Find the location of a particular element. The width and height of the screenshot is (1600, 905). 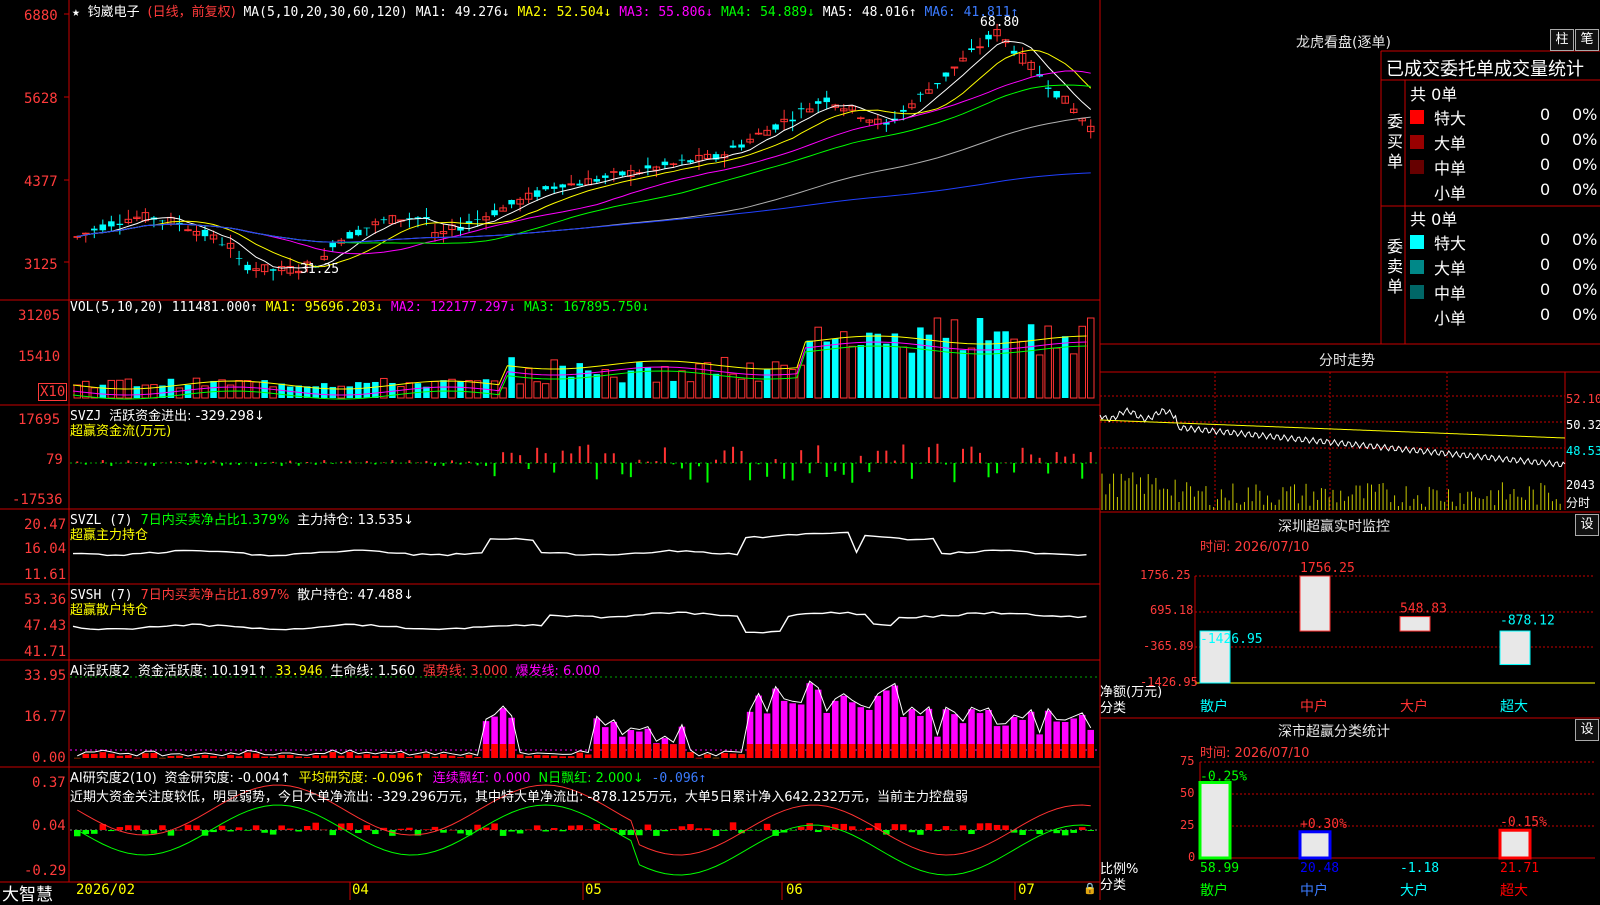

classify-settings-button: 设 is located at coordinates (1587, 730).